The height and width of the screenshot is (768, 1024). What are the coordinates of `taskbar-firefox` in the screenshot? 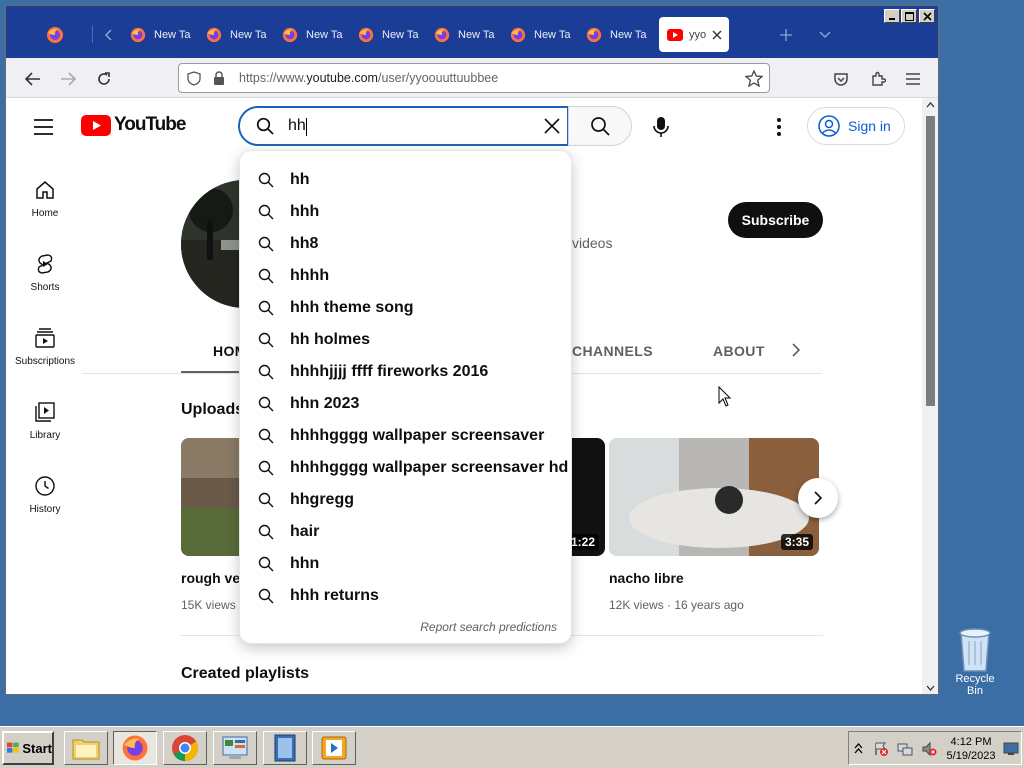 It's located at (135, 748).